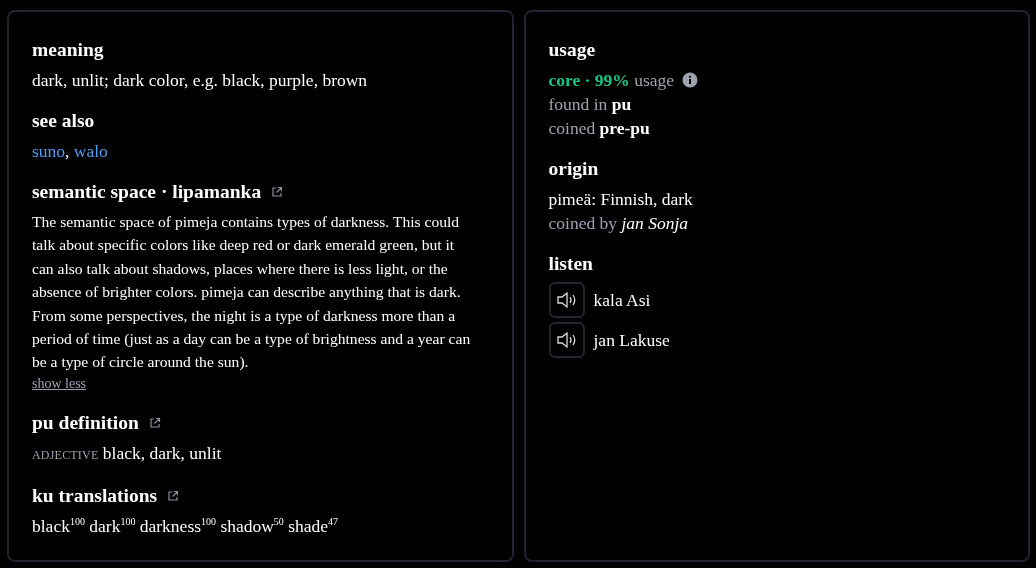  Describe the element at coordinates (186, 526) in the screenshot. I see `section-text: black$^{100}$ dark$^{100}$ darkness$^{100}$ shadow$^{50}$ shade$^{47}$` at that location.